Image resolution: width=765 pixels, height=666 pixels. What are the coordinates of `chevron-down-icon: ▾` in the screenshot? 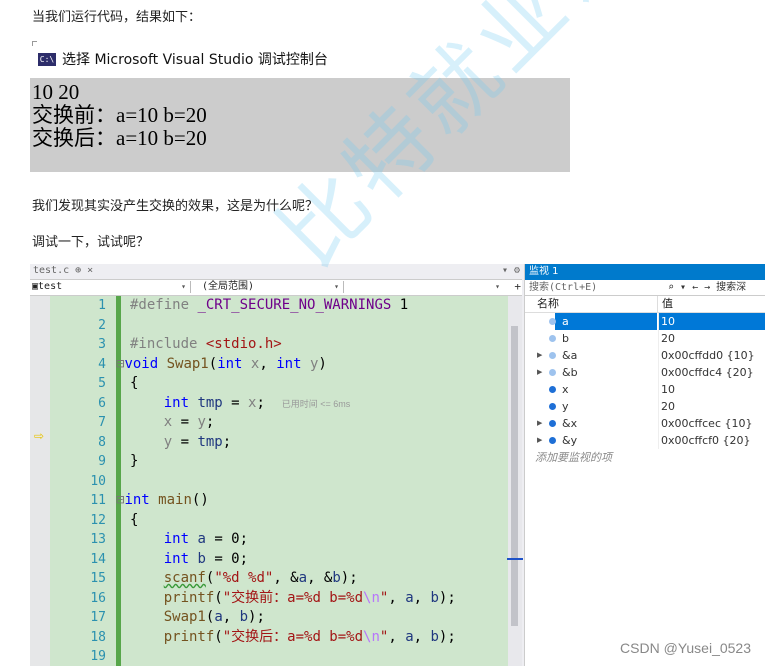 It's located at (183, 286).